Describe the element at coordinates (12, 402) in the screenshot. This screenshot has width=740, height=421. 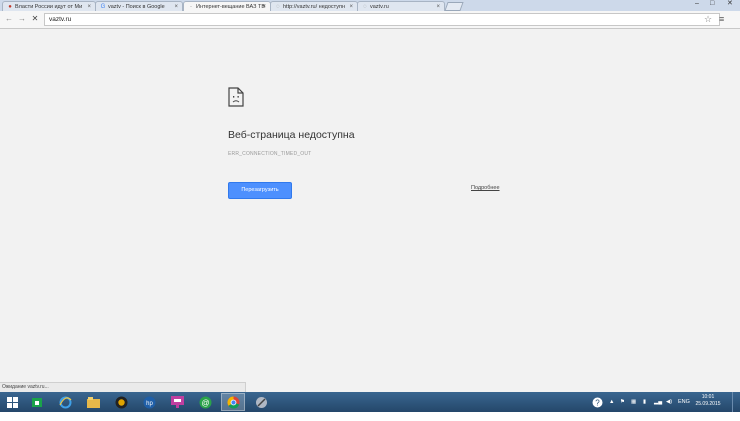
I see `start-icon` at that location.